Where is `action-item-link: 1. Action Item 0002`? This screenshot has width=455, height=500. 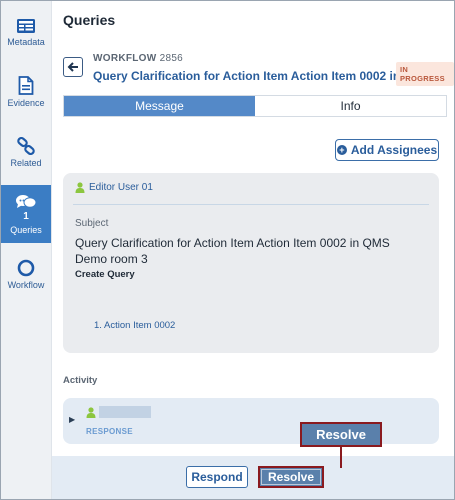
action-item-link: 1. Action Item 0002 is located at coordinates (134, 325).